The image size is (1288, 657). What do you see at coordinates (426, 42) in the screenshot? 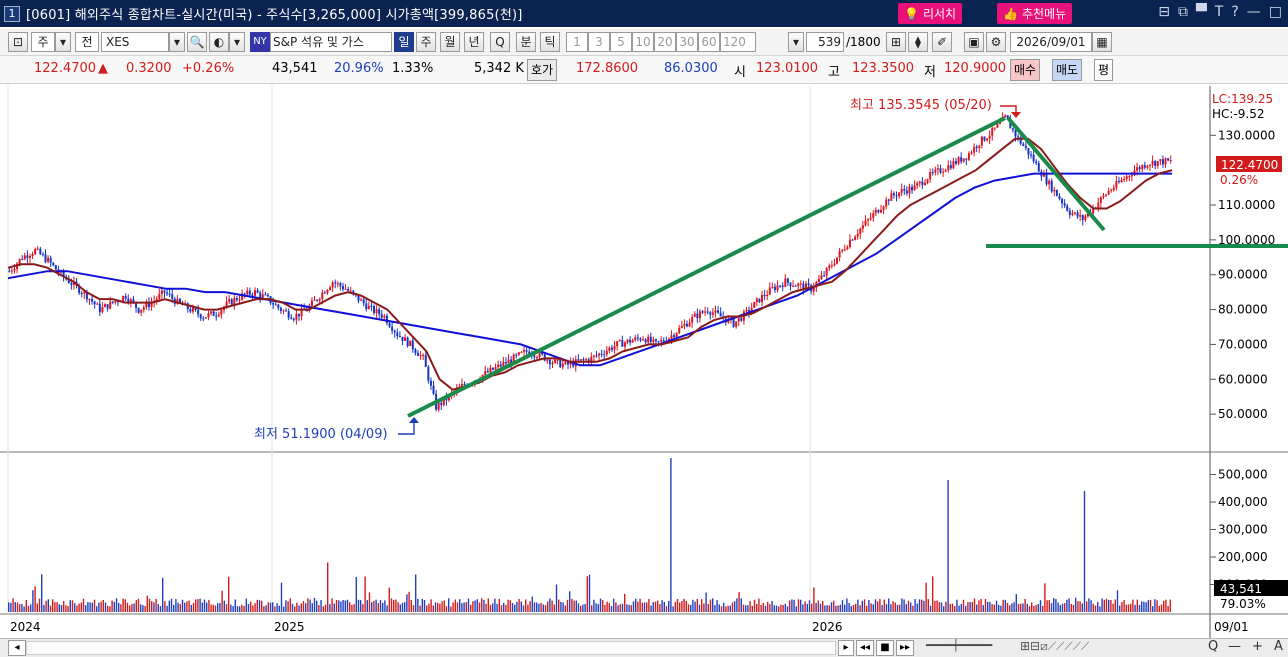
I see `period-week: 주` at bounding box center [426, 42].